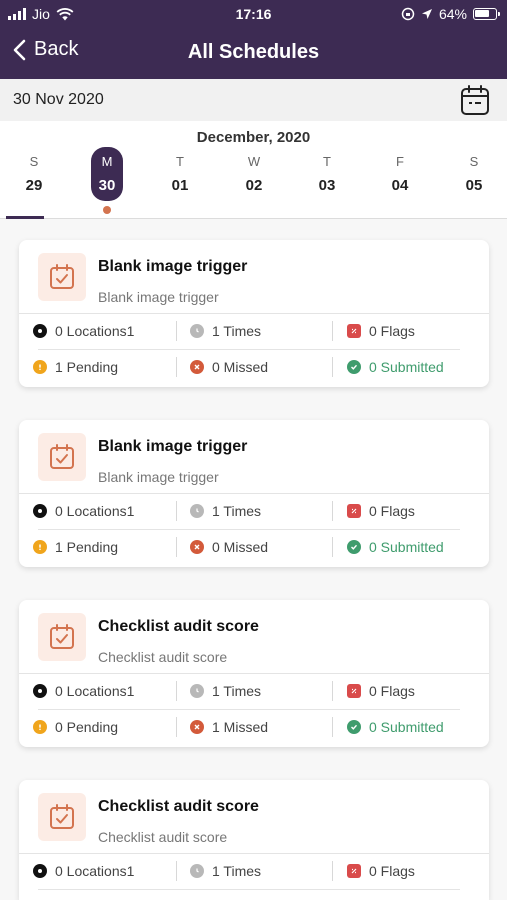 The height and width of the screenshot is (900, 507). Describe the element at coordinates (25, 217) in the screenshot. I see `scroll-indicator` at that location.